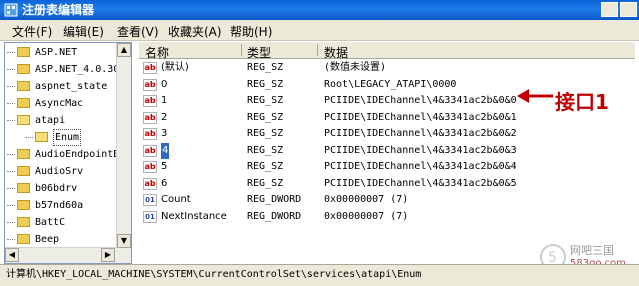  I want to click on value-row: ab (默认) REG_SZ (数值未设置), so click(387, 68).